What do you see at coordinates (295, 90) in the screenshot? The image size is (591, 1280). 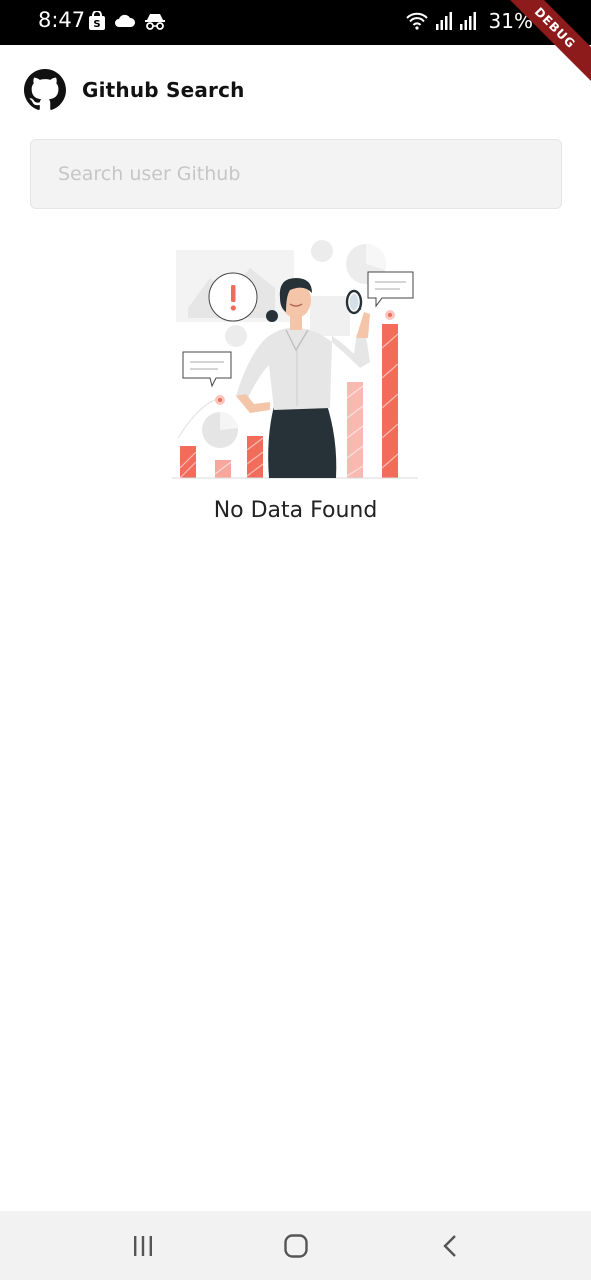 I see `app-bar: Github Search` at bounding box center [295, 90].